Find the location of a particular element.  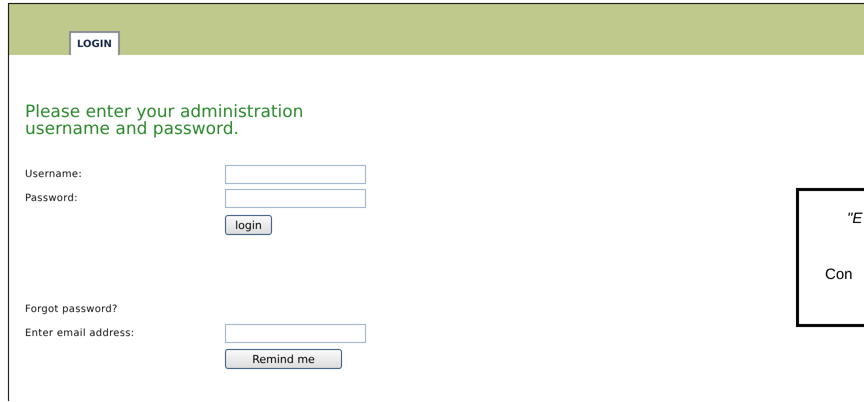

login-button: login is located at coordinates (248, 225).